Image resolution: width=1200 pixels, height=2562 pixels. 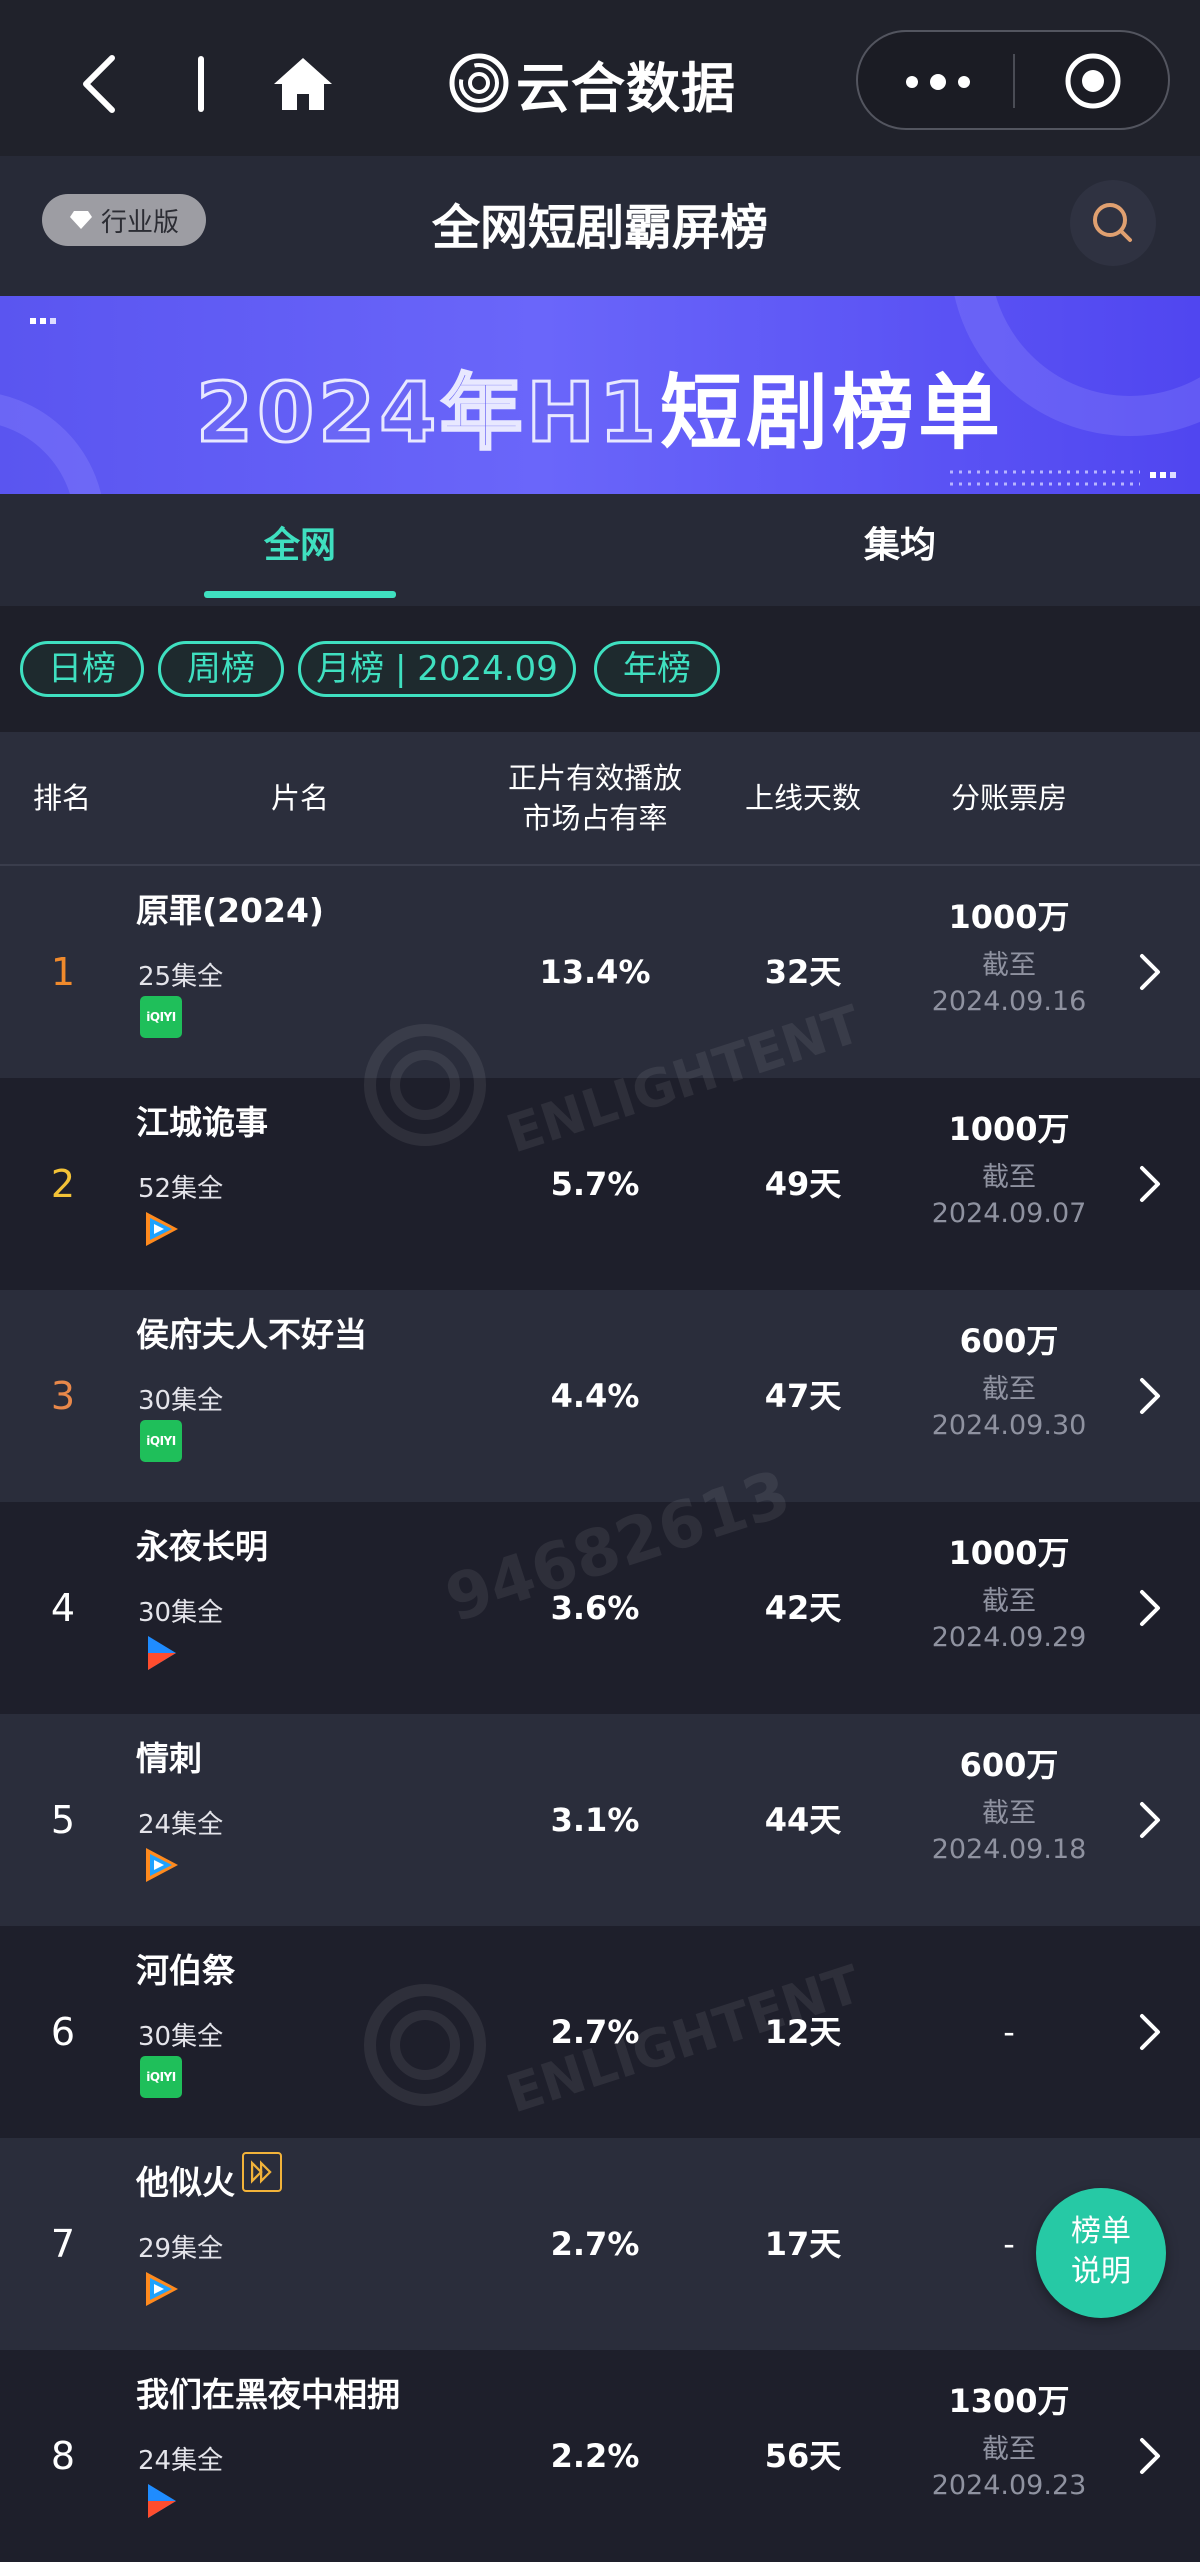 What do you see at coordinates (1009, 1213) in the screenshot?
I see `row-box-date: 2024.09.07` at bounding box center [1009, 1213].